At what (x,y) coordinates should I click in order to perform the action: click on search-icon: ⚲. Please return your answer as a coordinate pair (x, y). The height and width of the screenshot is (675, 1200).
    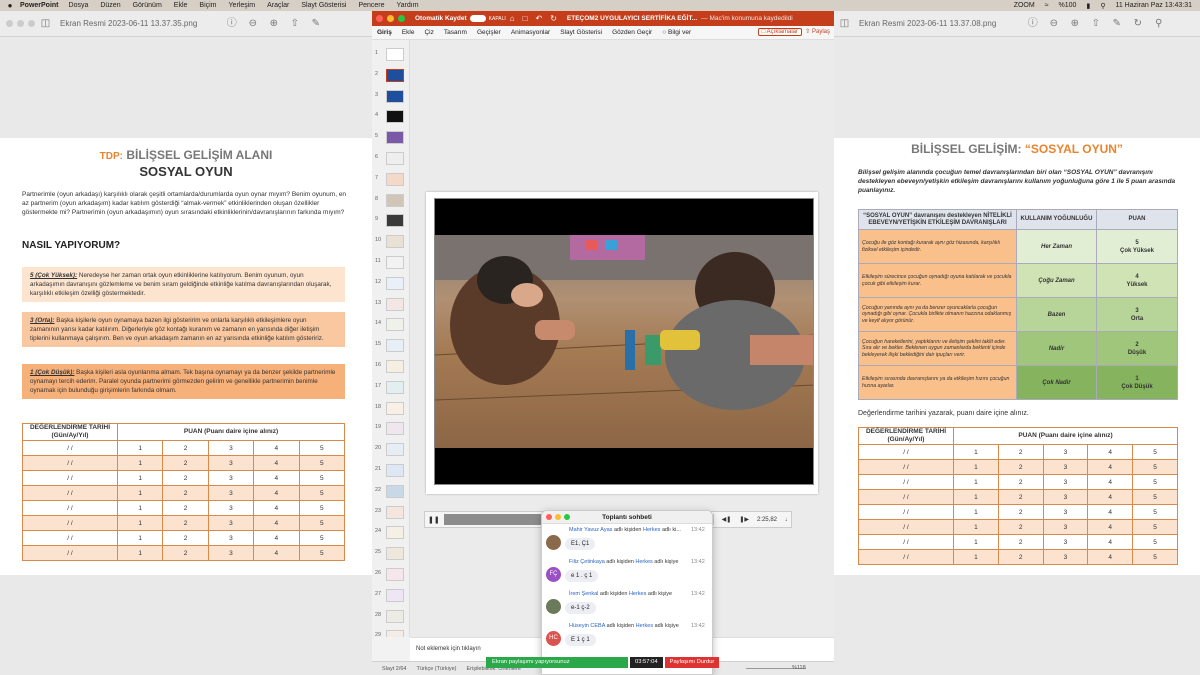
    Looking at the image, I should click on (1102, 6).